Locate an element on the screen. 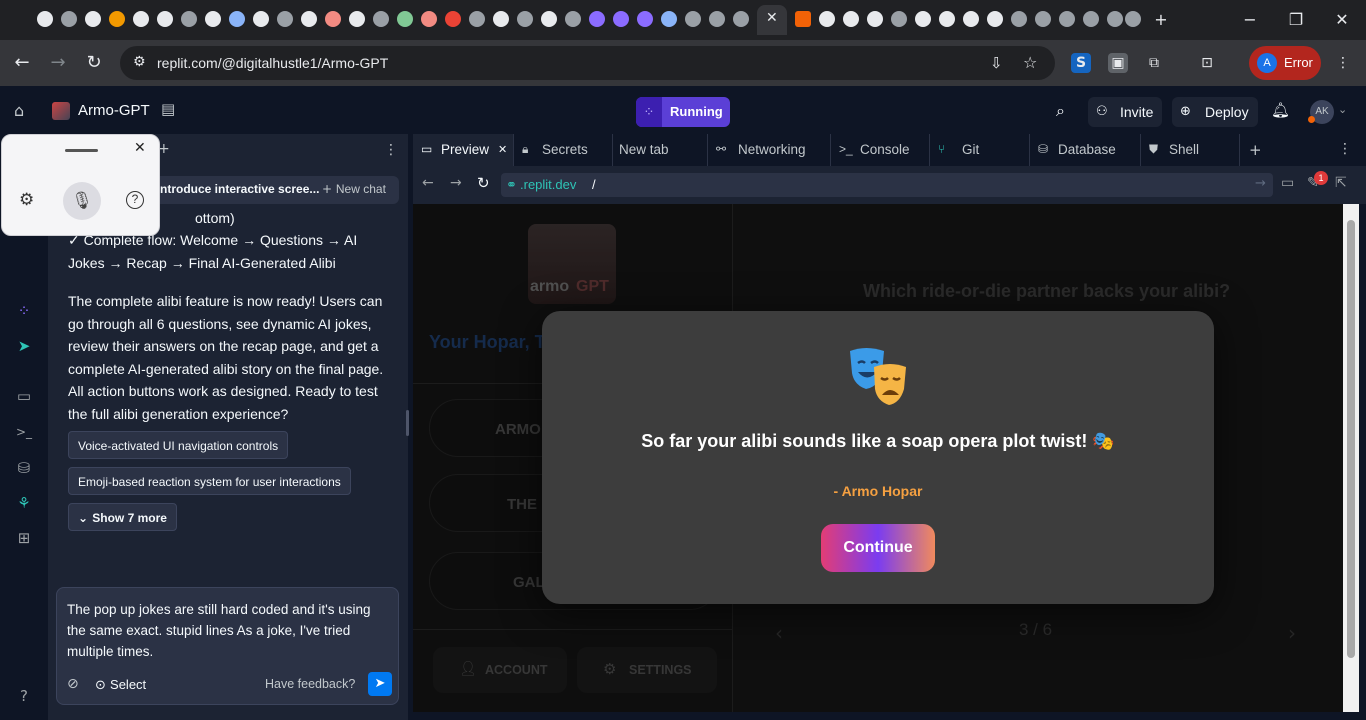  extensions-puzzle-icon: ⧉ is located at coordinates (1154, 63).